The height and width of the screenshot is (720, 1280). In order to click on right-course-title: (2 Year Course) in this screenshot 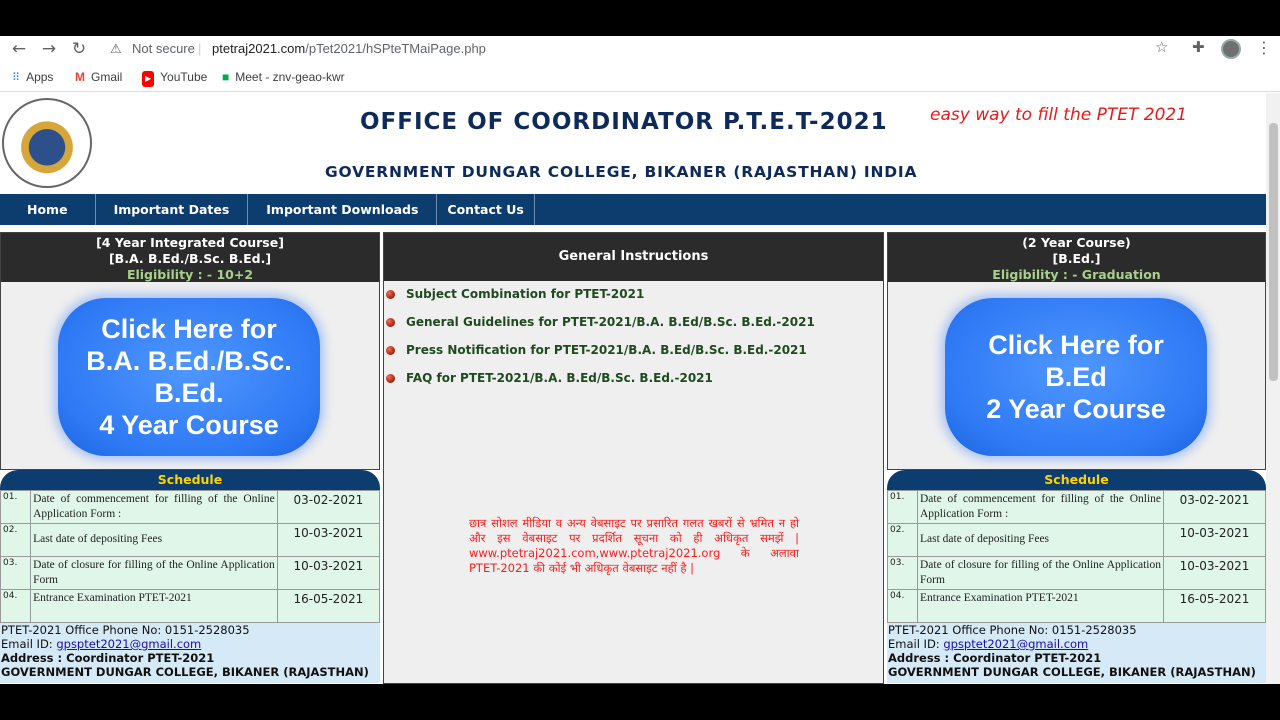, I will do `click(1076, 242)`.